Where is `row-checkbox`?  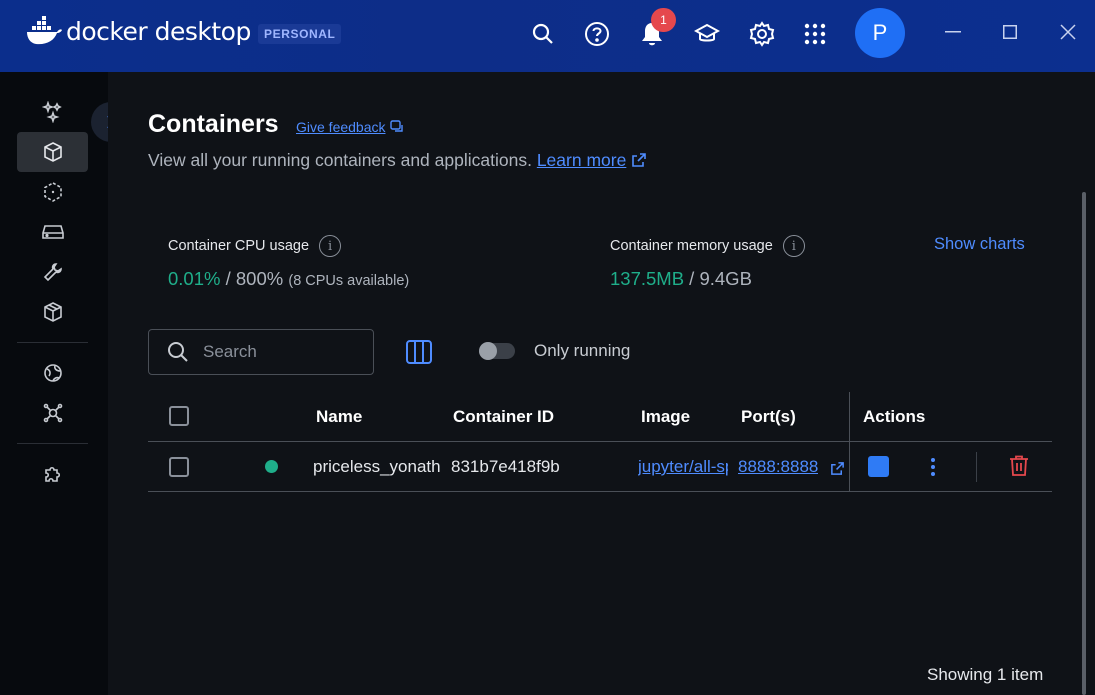
row-checkbox is located at coordinates (179, 467).